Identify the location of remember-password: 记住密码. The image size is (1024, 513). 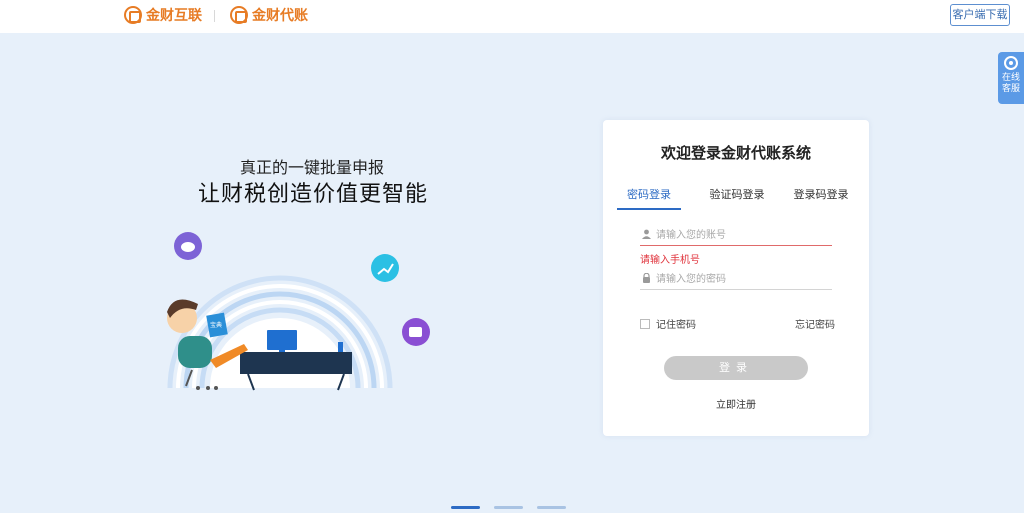
(668, 323).